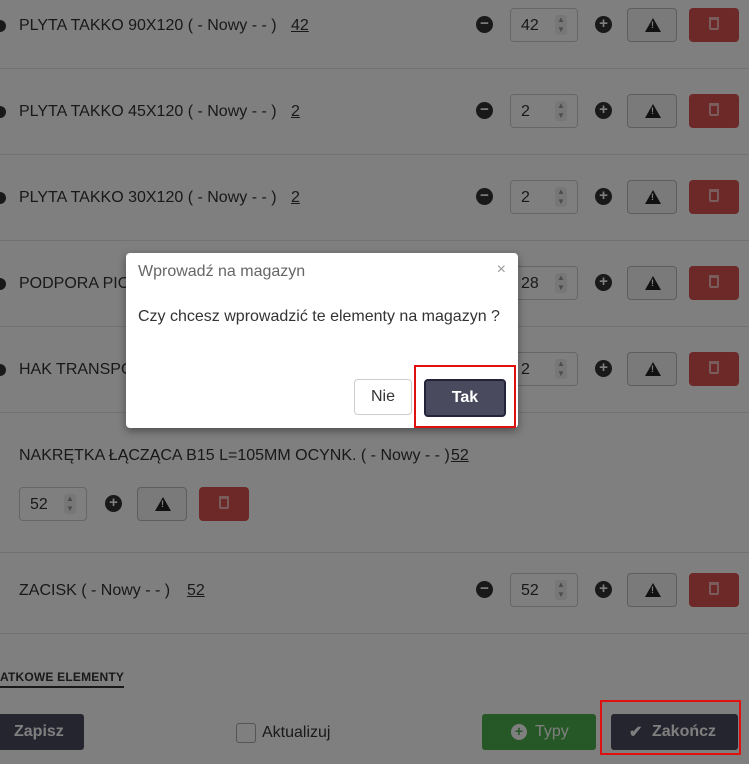 Image resolution: width=749 pixels, height=764 pixels. What do you see at coordinates (222, 271) in the screenshot?
I see `dialog-title: Wprowadź na magazyn` at bounding box center [222, 271].